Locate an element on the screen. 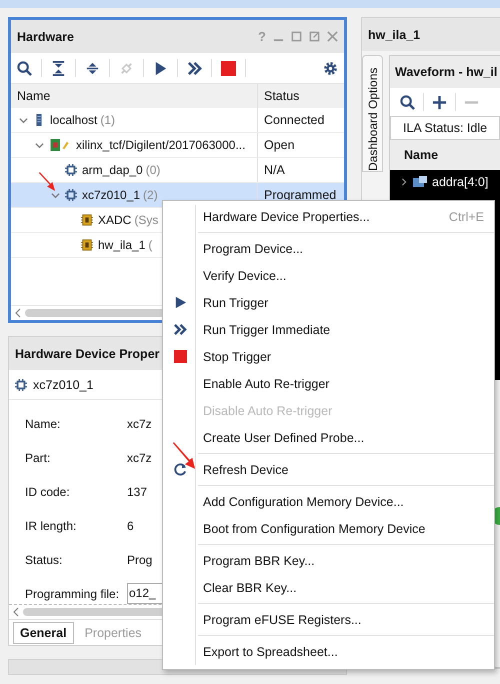 The width and height of the screenshot is (500, 684). float-icon is located at coordinates (314, 36).